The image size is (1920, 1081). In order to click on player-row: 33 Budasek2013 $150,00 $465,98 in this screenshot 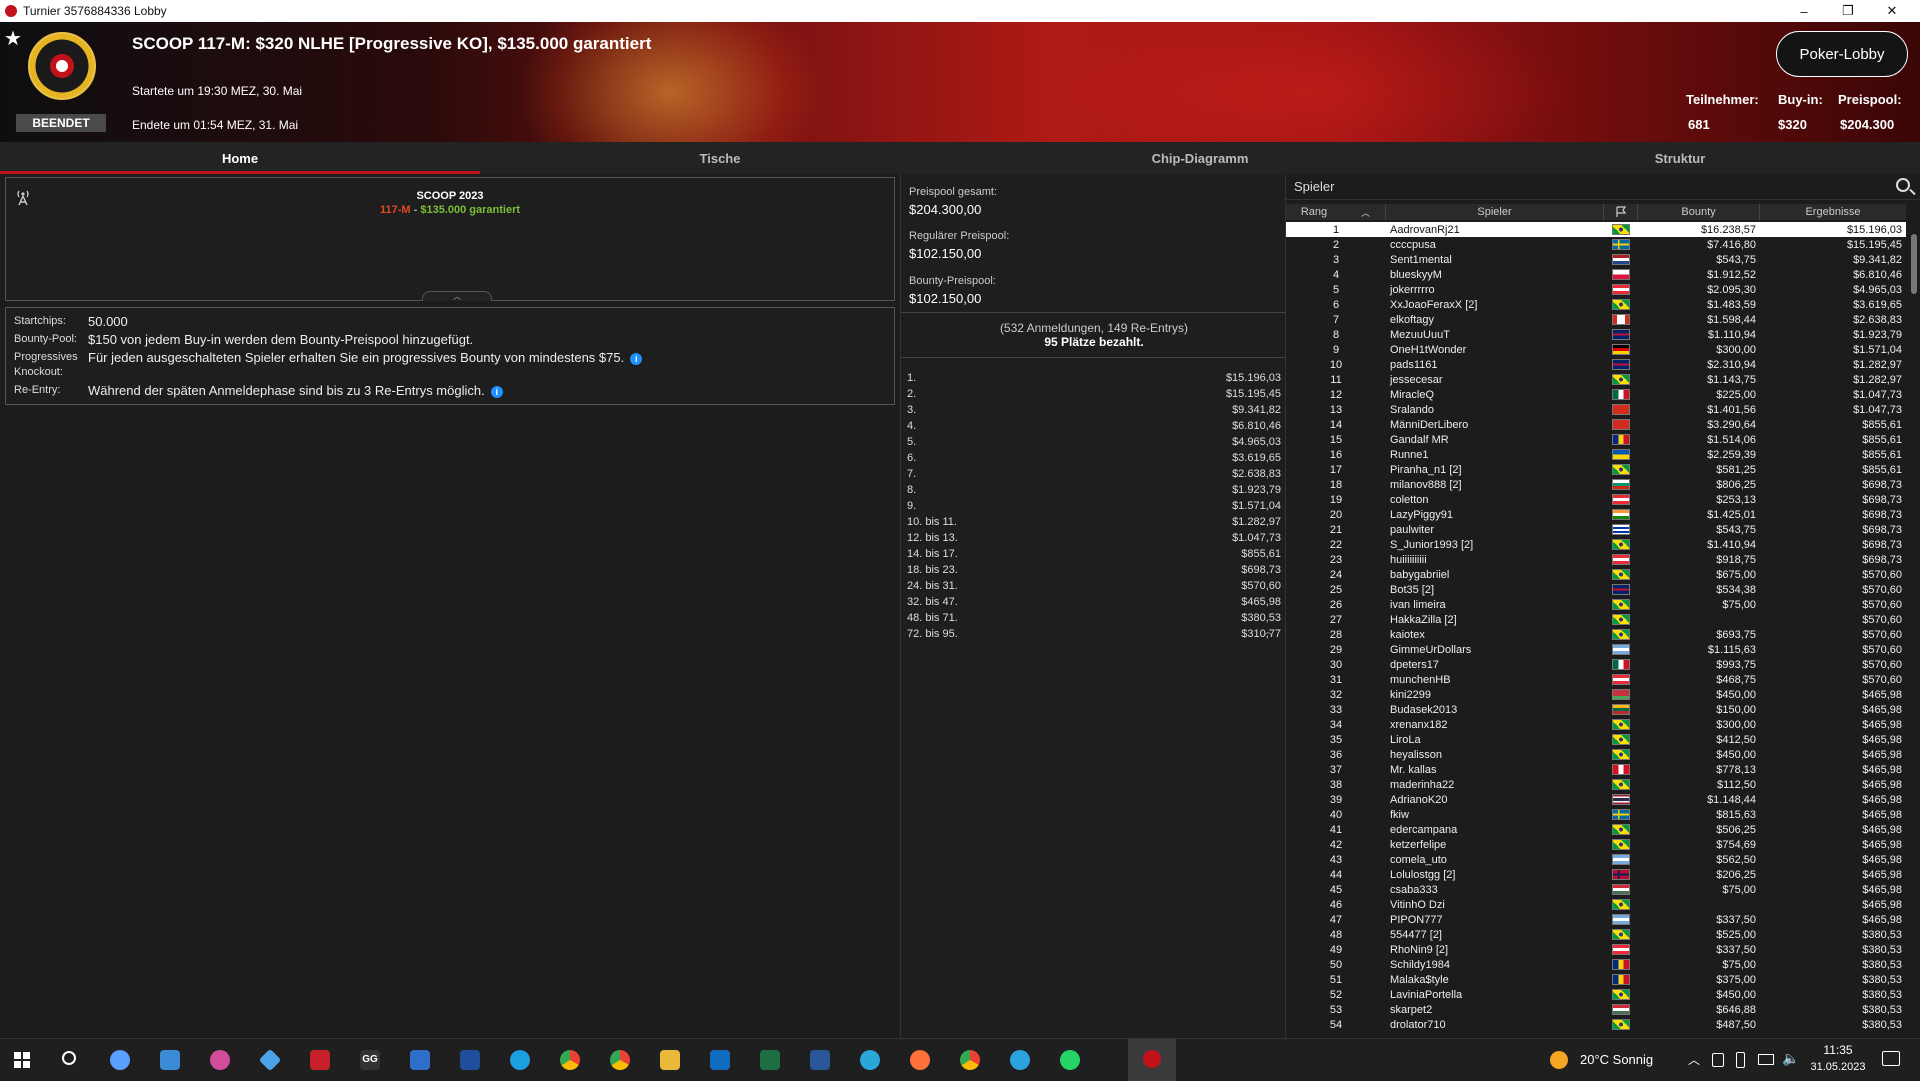, I will do `click(1596, 709)`.